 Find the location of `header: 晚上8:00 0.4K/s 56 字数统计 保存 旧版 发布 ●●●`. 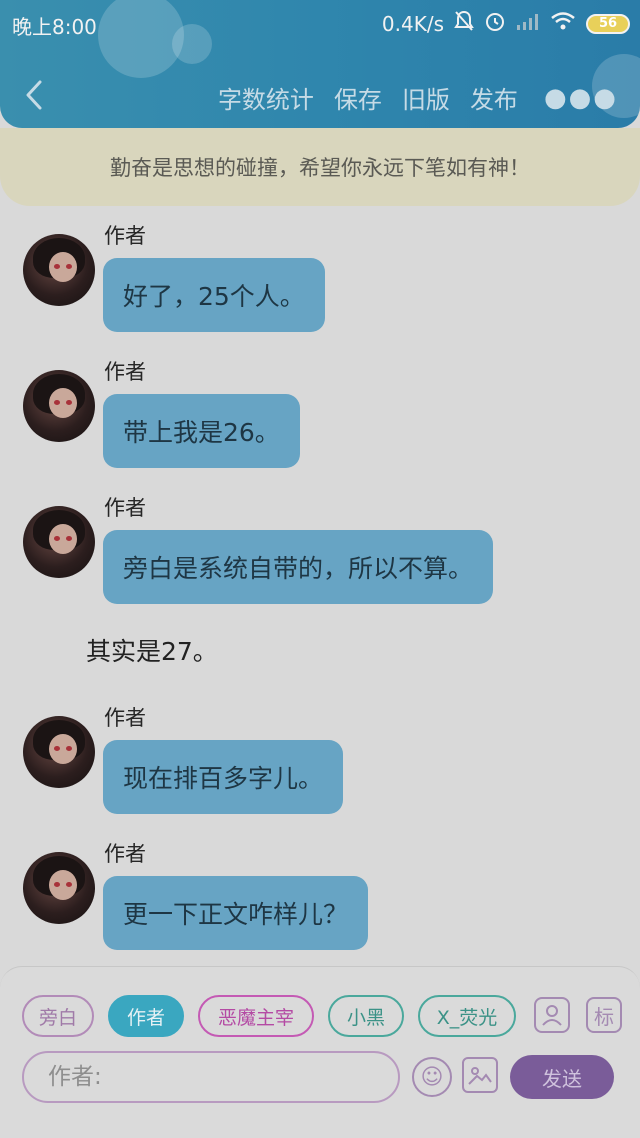

header: 晚上8:00 0.4K/s 56 字数统计 保存 旧版 发布 ●●● is located at coordinates (320, 64).